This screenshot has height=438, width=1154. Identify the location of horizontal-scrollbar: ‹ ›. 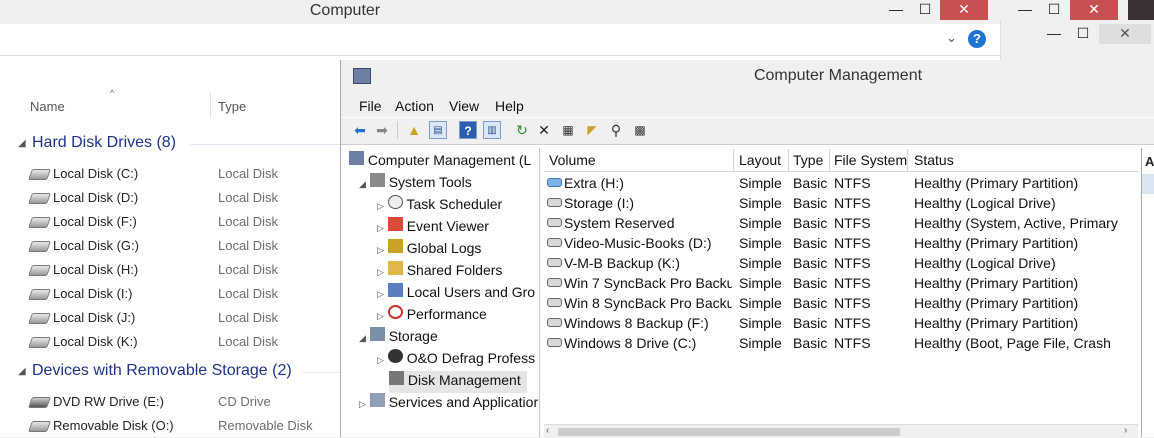
(841, 431).